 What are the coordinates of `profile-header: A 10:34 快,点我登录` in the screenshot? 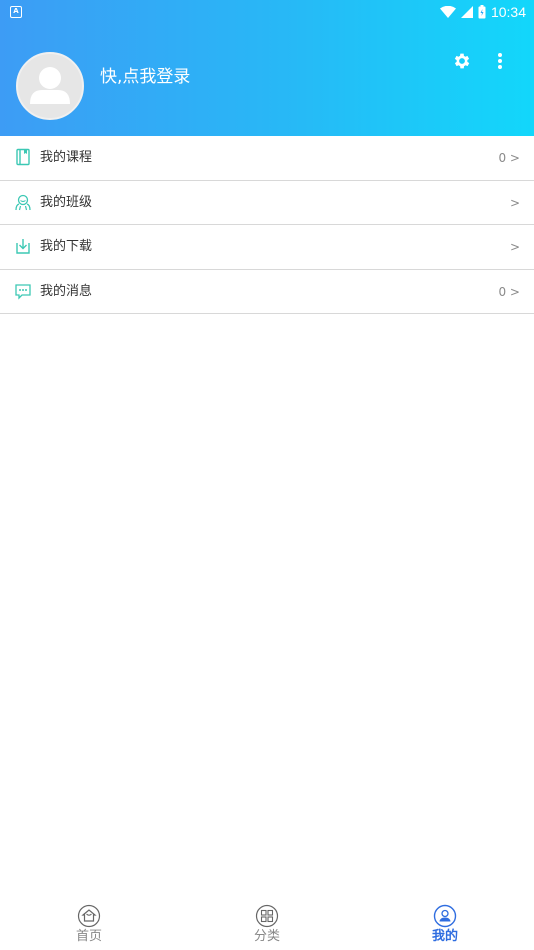 It's located at (267, 68).